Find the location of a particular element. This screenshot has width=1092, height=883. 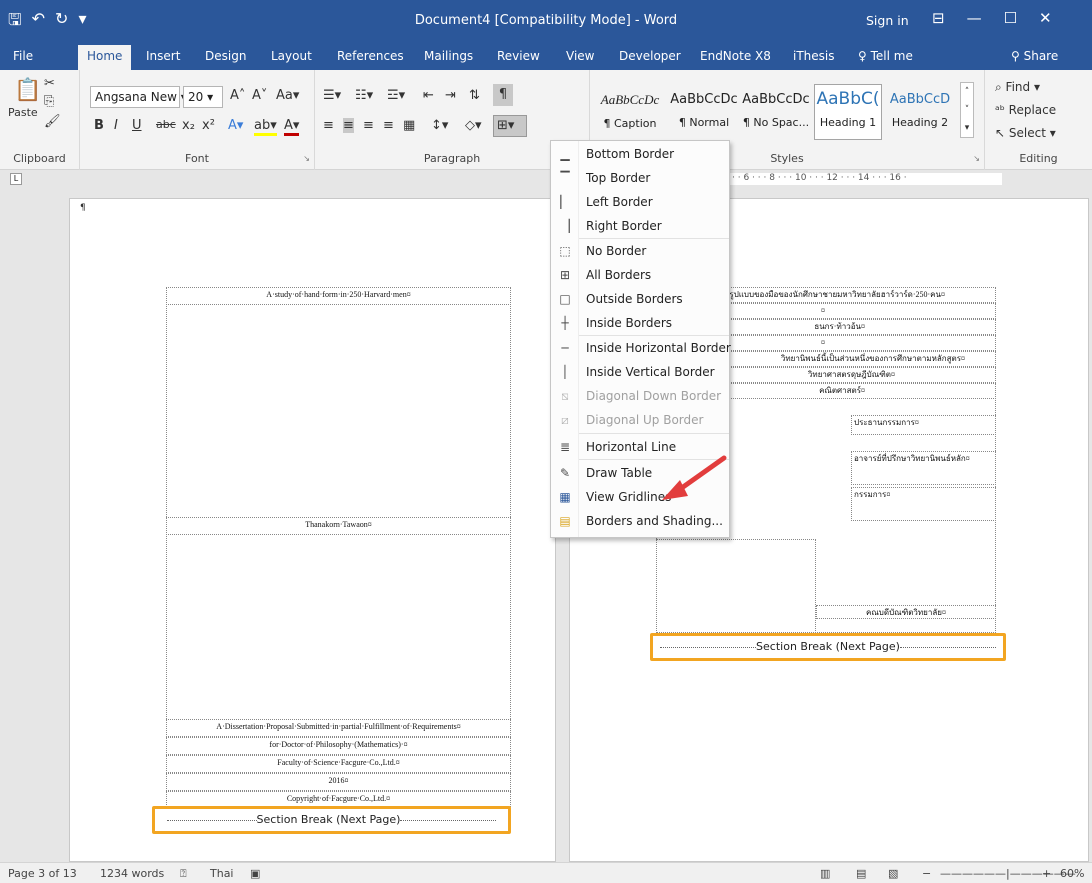

underline-icon: U is located at coordinates (137, 125).